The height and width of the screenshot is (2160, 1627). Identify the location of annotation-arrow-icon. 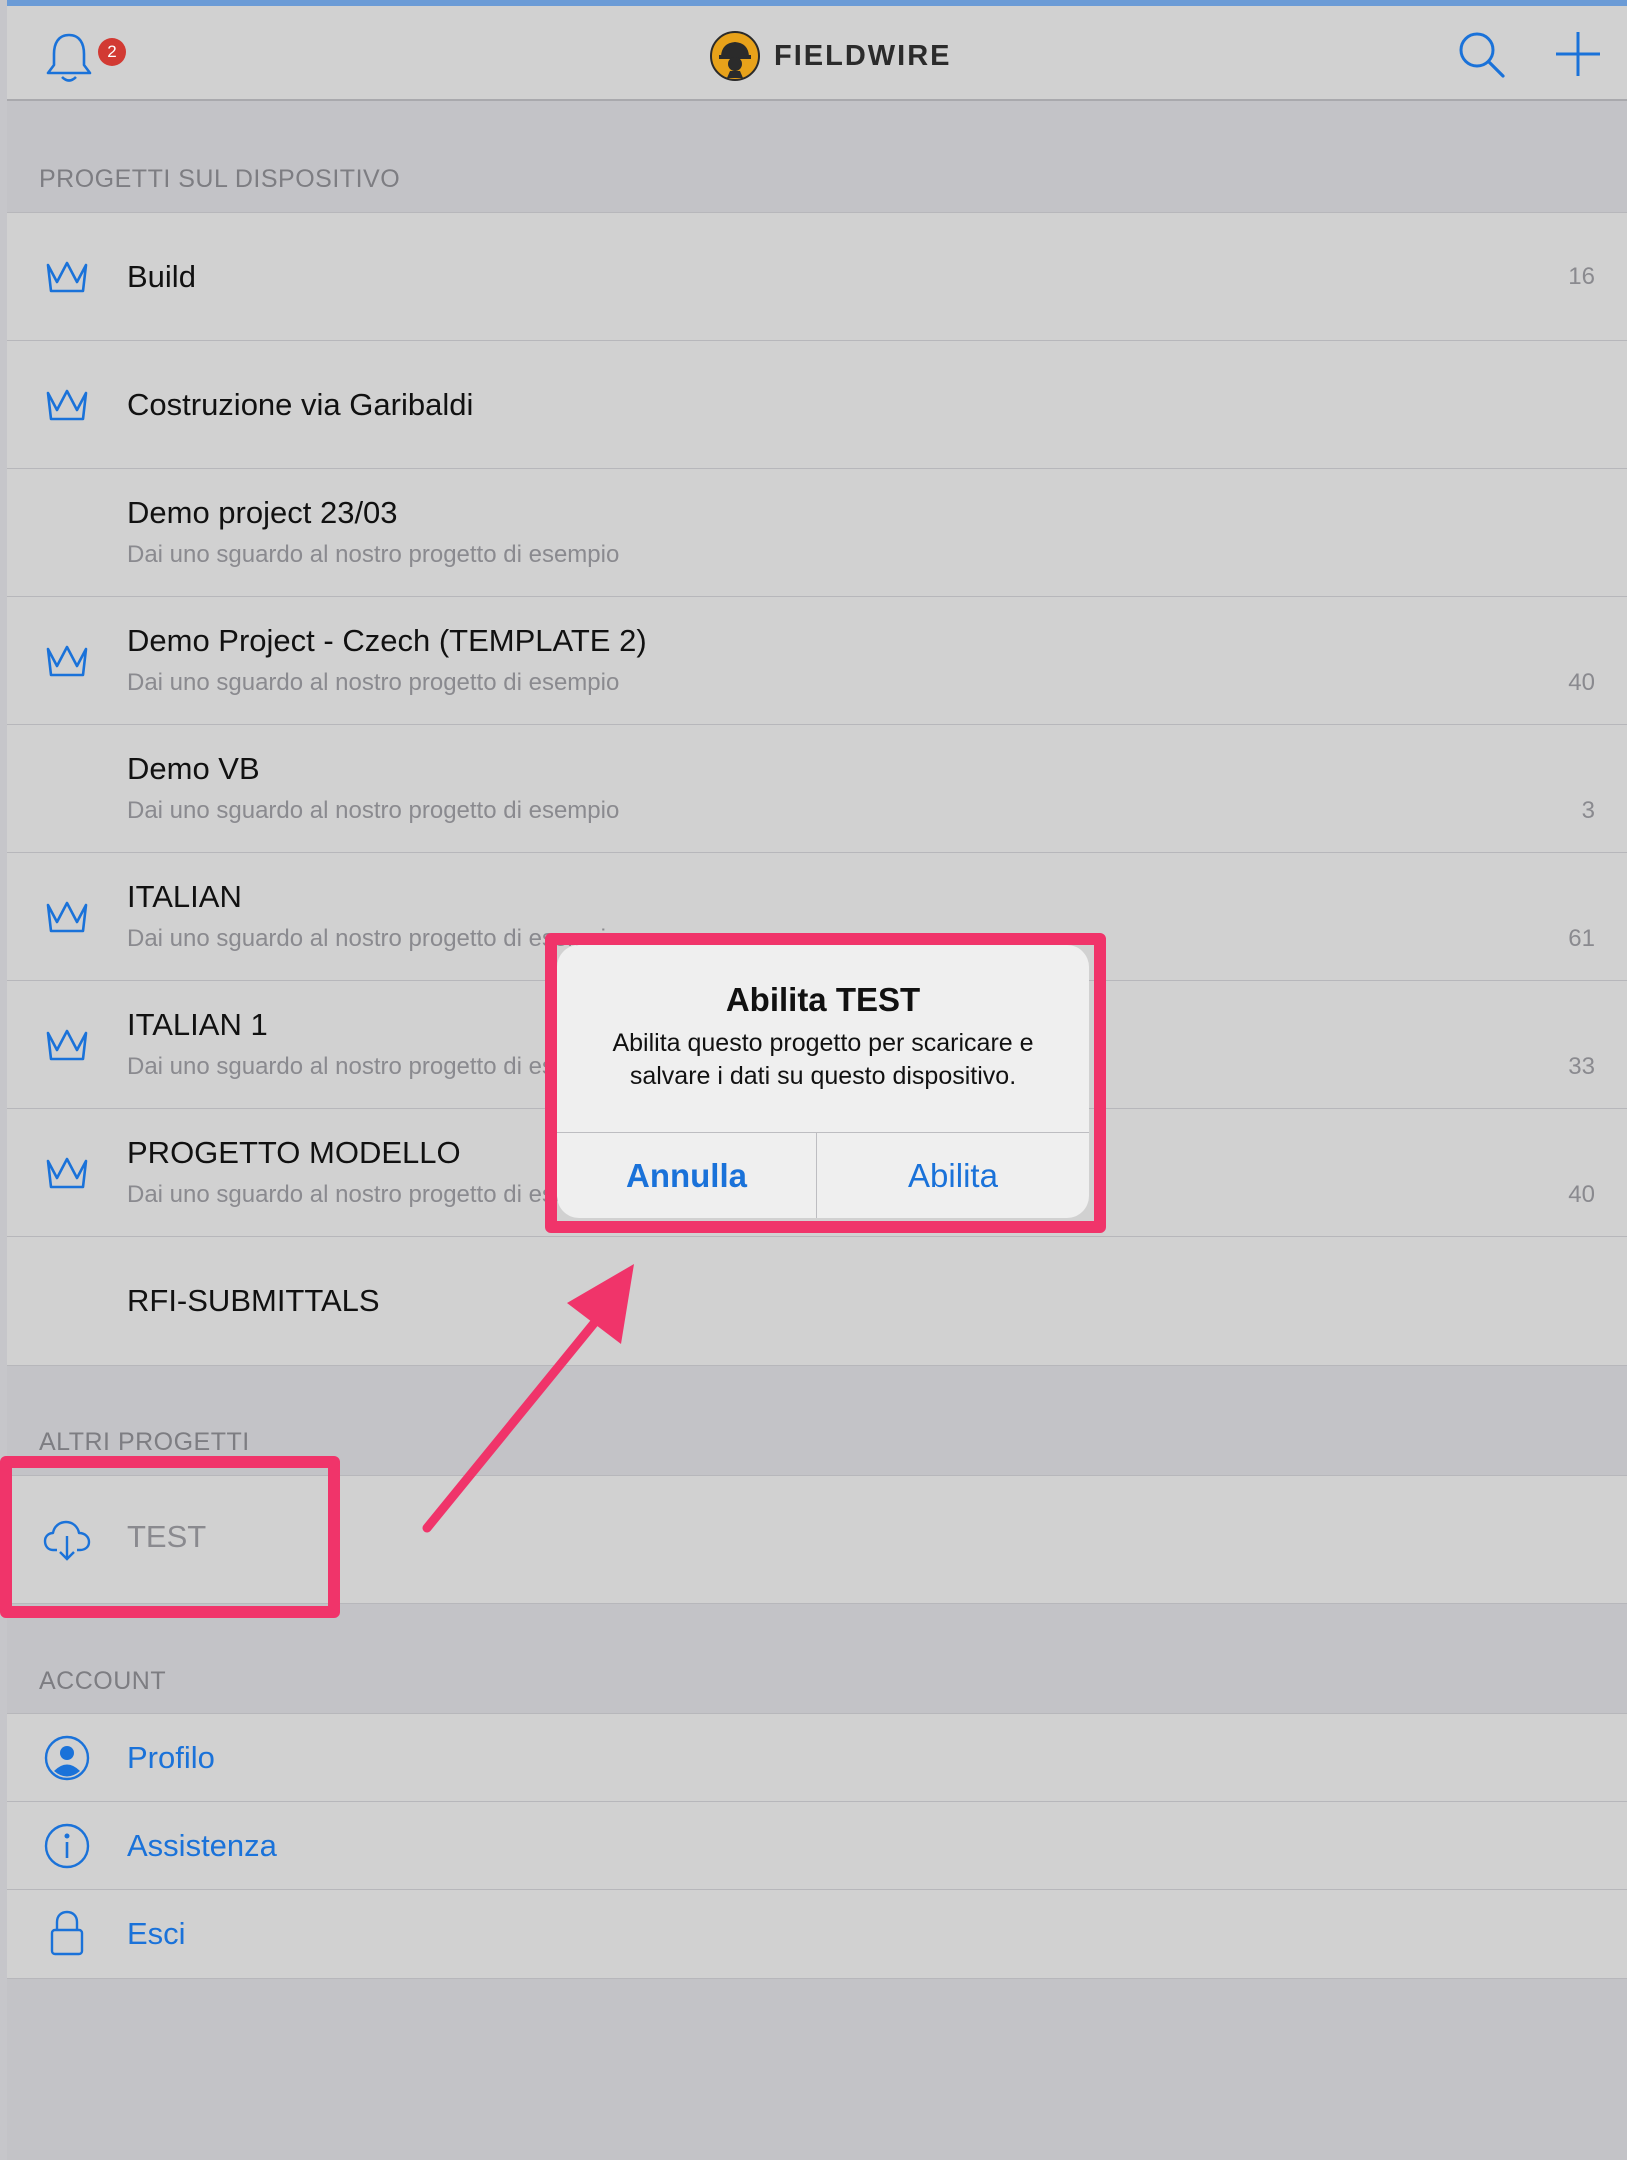
(528, 1398).